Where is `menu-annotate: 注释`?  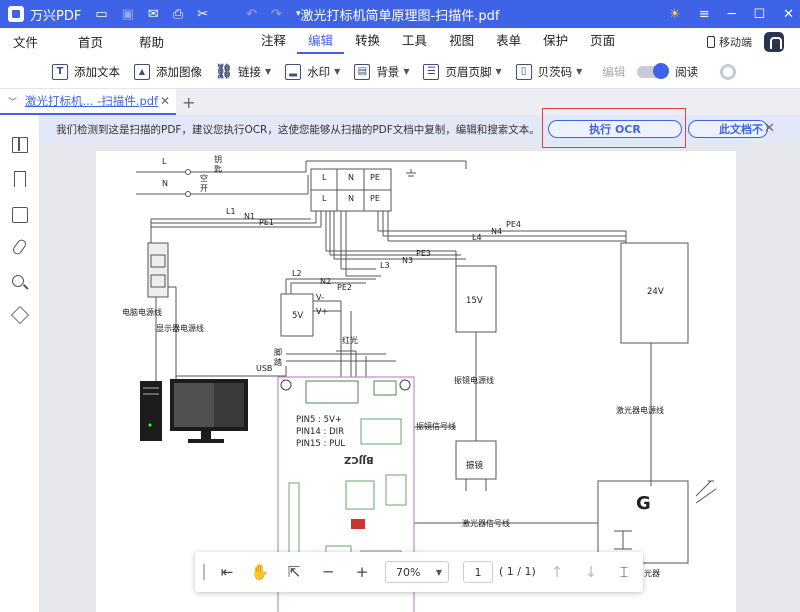
menu-annotate: 注释 is located at coordinates (273, 42).